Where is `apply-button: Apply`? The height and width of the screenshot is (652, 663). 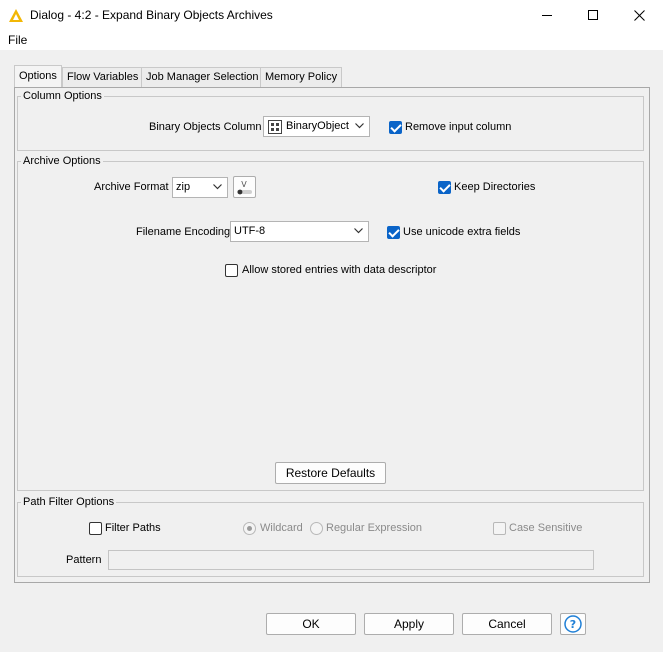 apply-button: Apply is located at coordinates (409, 624).